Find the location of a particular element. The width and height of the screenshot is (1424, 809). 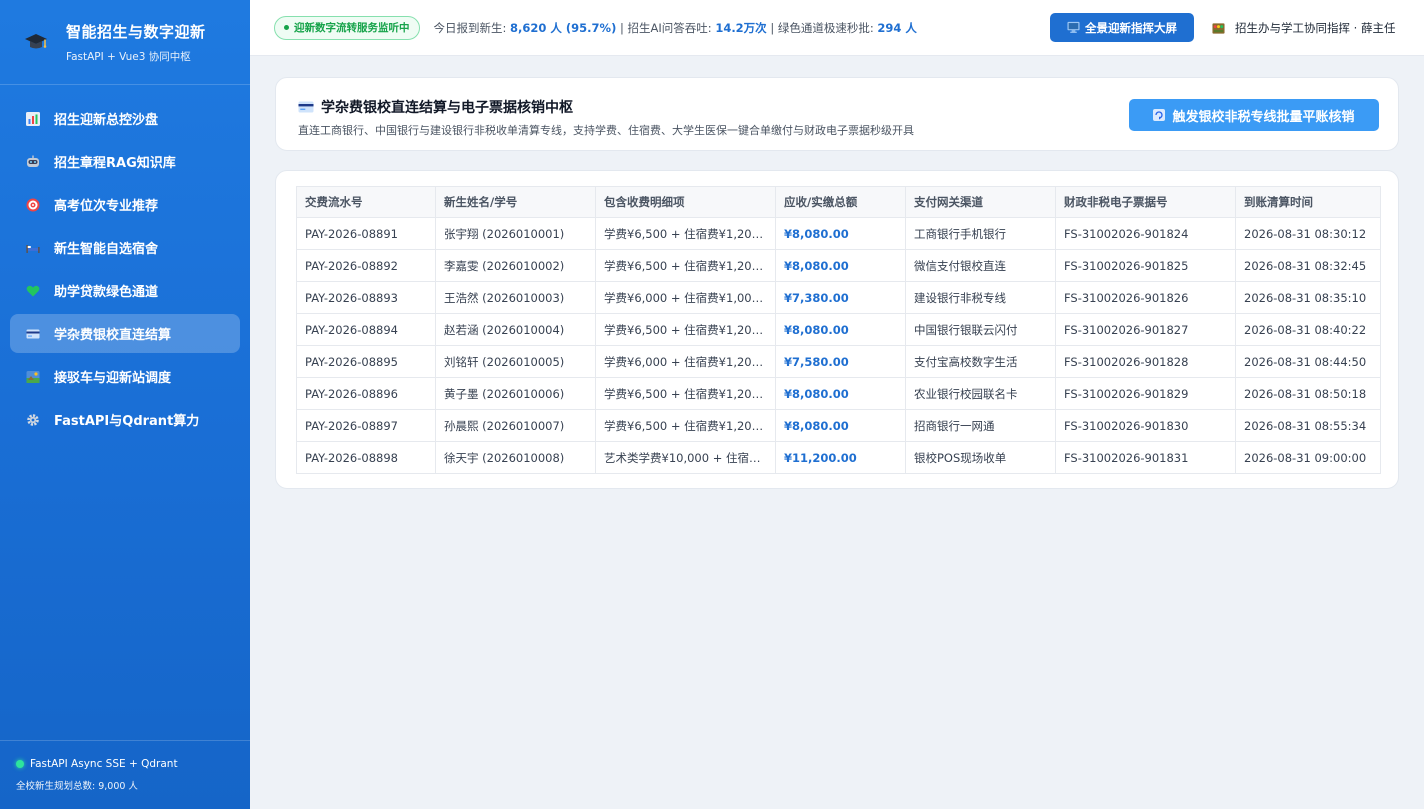

command-screen-button-label: 全景迎新指挥大屏 is located at coordinates (1131, 27).